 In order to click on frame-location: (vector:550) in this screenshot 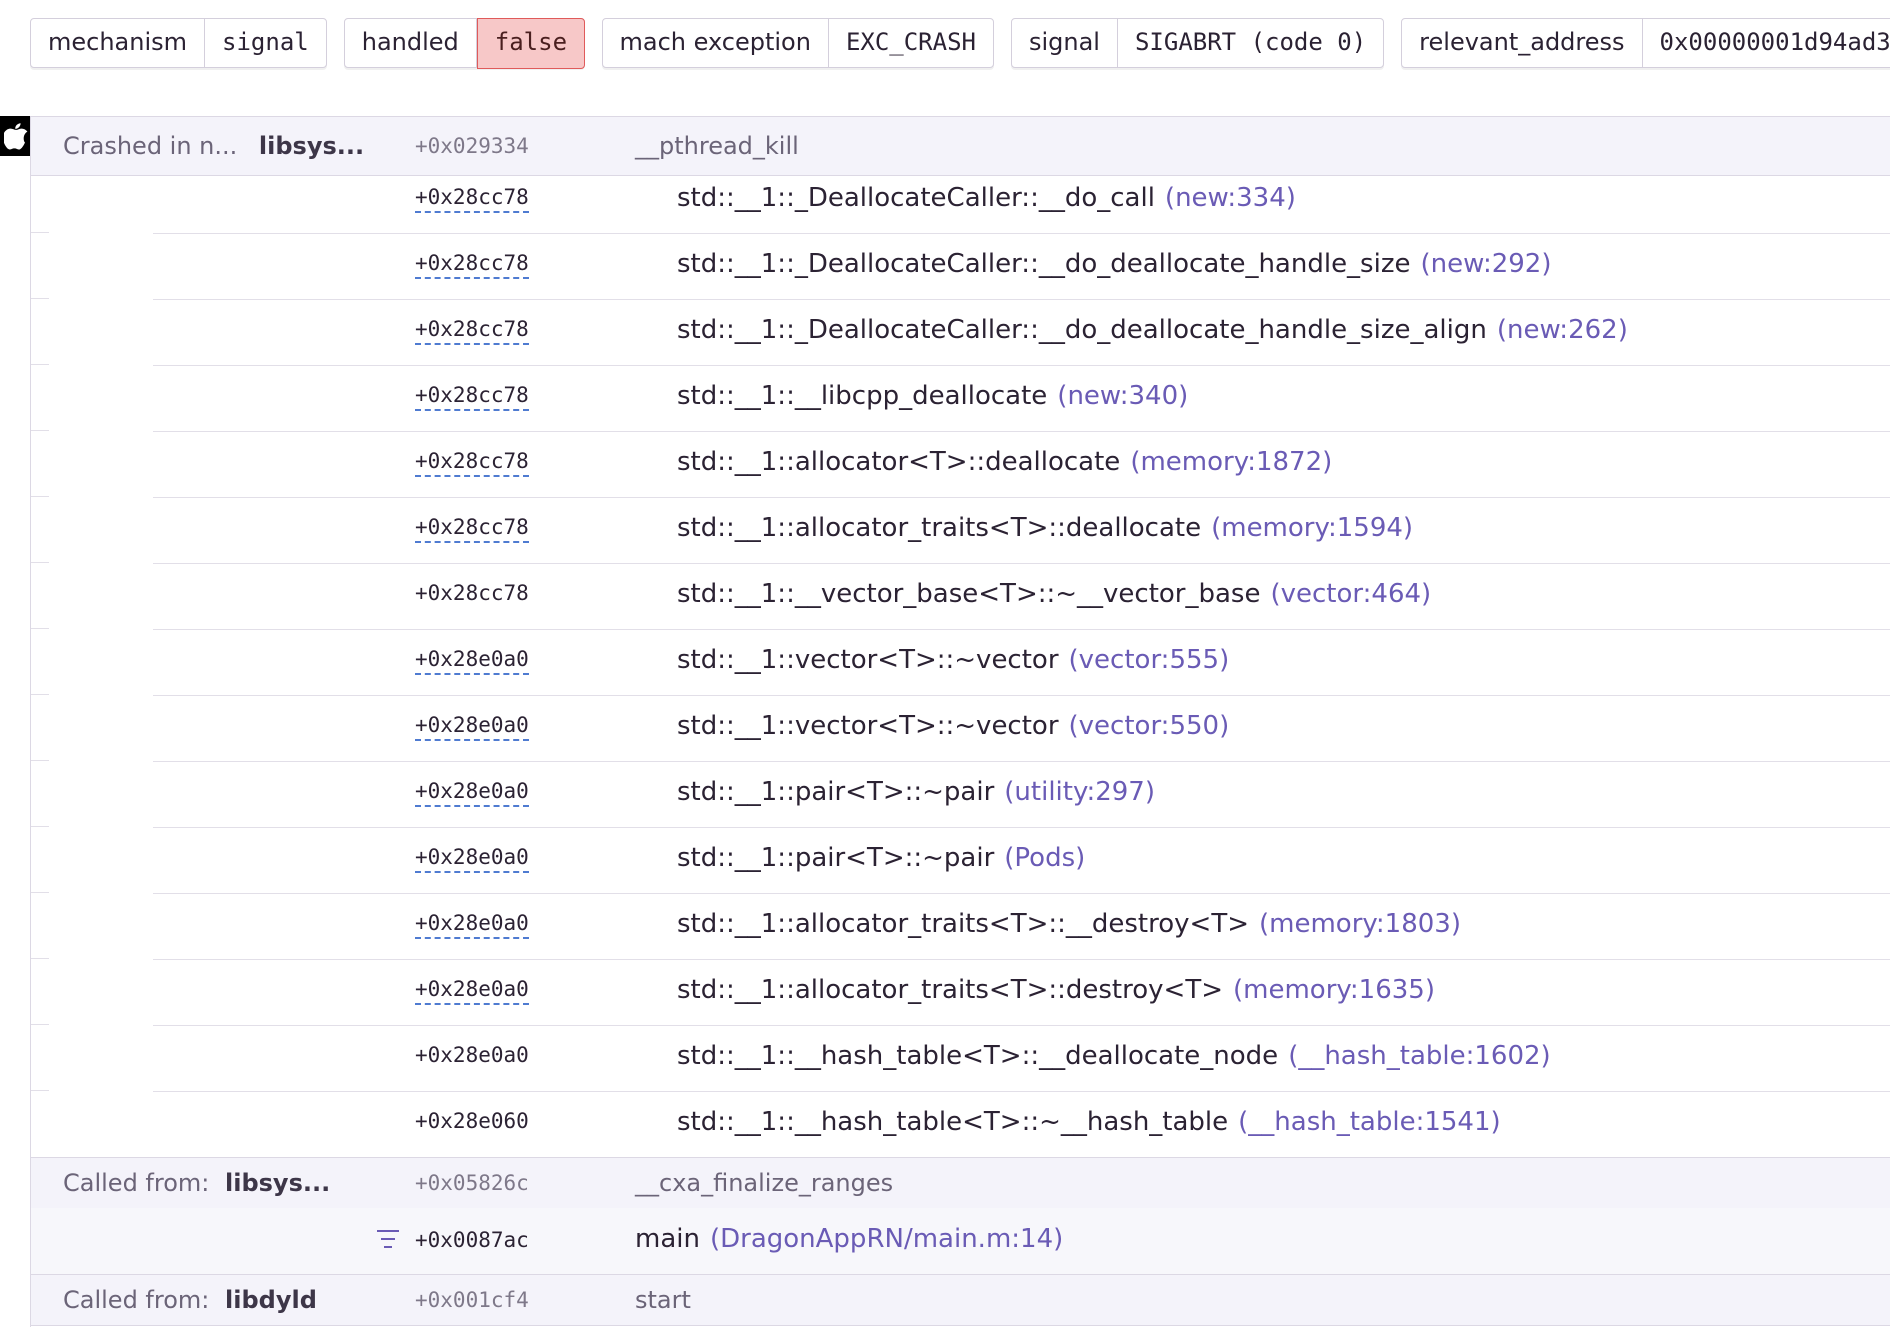, I will do `click(1149, 726)`.